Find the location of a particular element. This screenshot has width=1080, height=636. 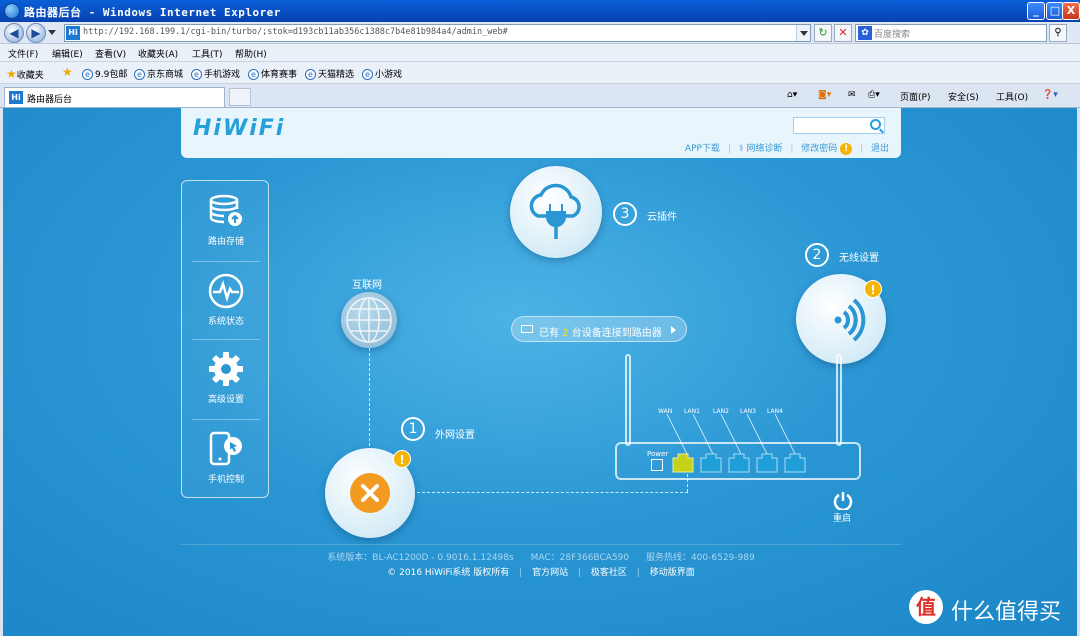

refresh-button: ↻ is located at coordinates (823, 33).